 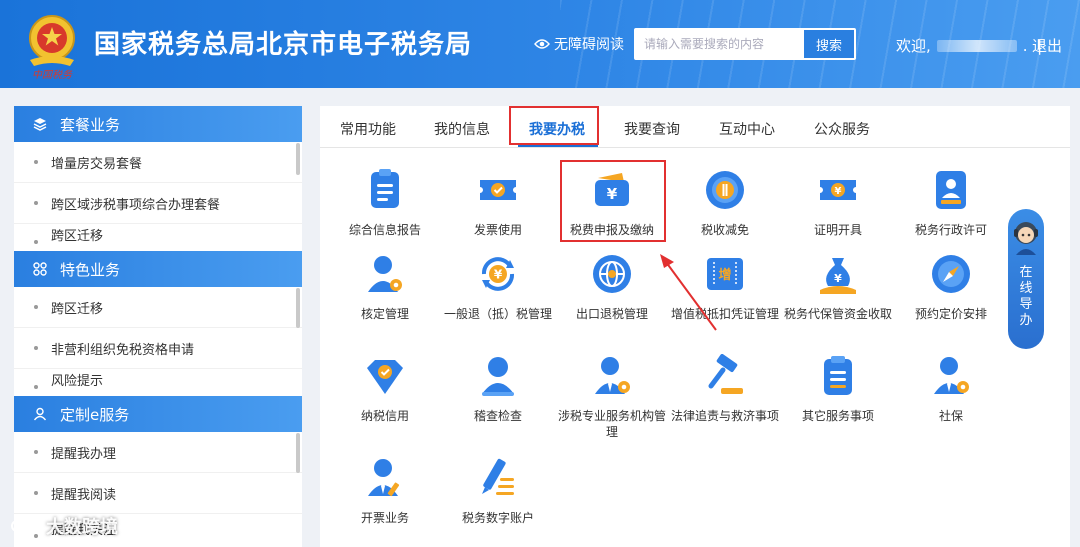 I want to click on function-certificate: ¥ 证明开具, so click(x=838, y=203).